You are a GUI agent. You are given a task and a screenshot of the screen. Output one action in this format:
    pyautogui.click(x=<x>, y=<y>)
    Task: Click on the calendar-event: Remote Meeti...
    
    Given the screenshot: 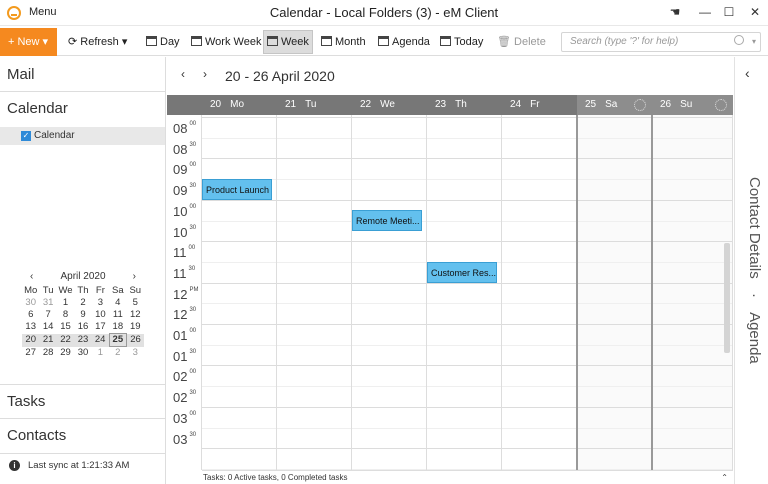 What is the action you would take?
    pyautogui.click(x=387, y=221)
    